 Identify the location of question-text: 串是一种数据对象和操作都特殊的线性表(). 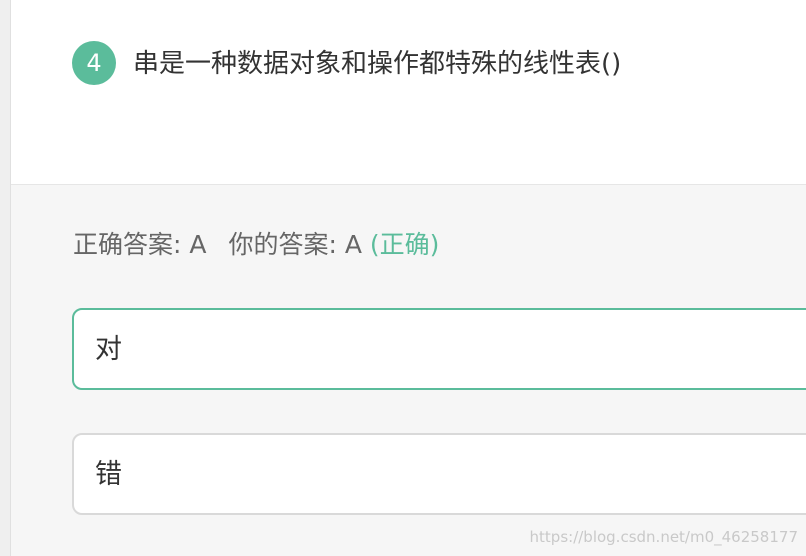
(377, 64).